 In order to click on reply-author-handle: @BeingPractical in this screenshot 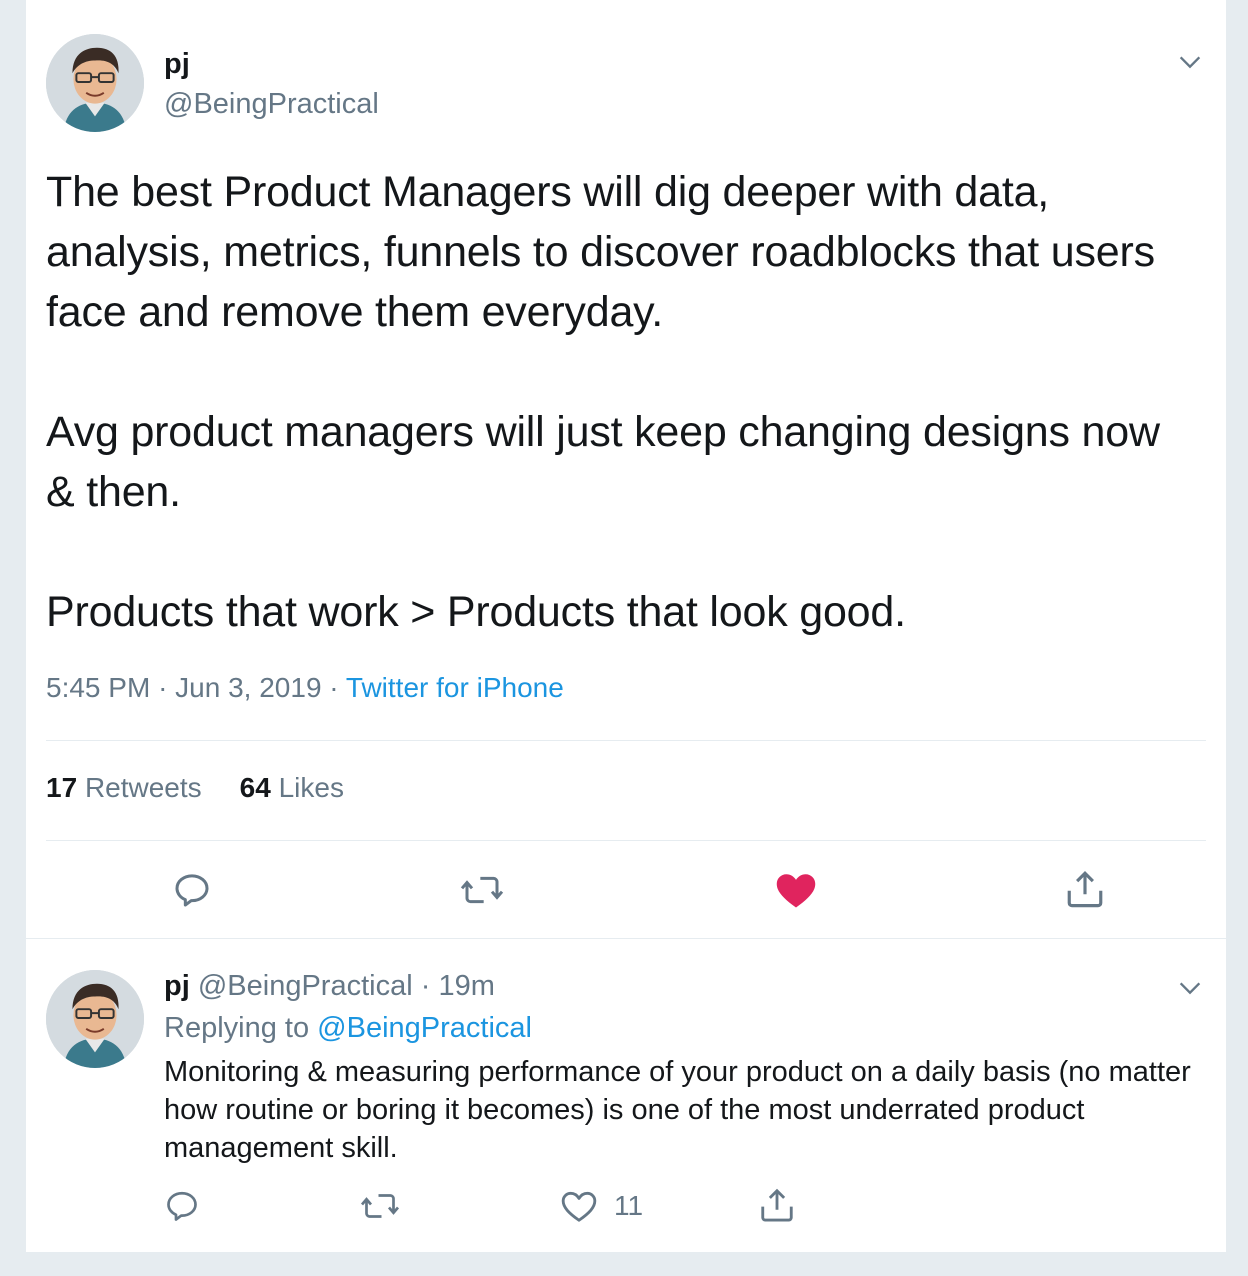, I will do `click(305, 986)`.